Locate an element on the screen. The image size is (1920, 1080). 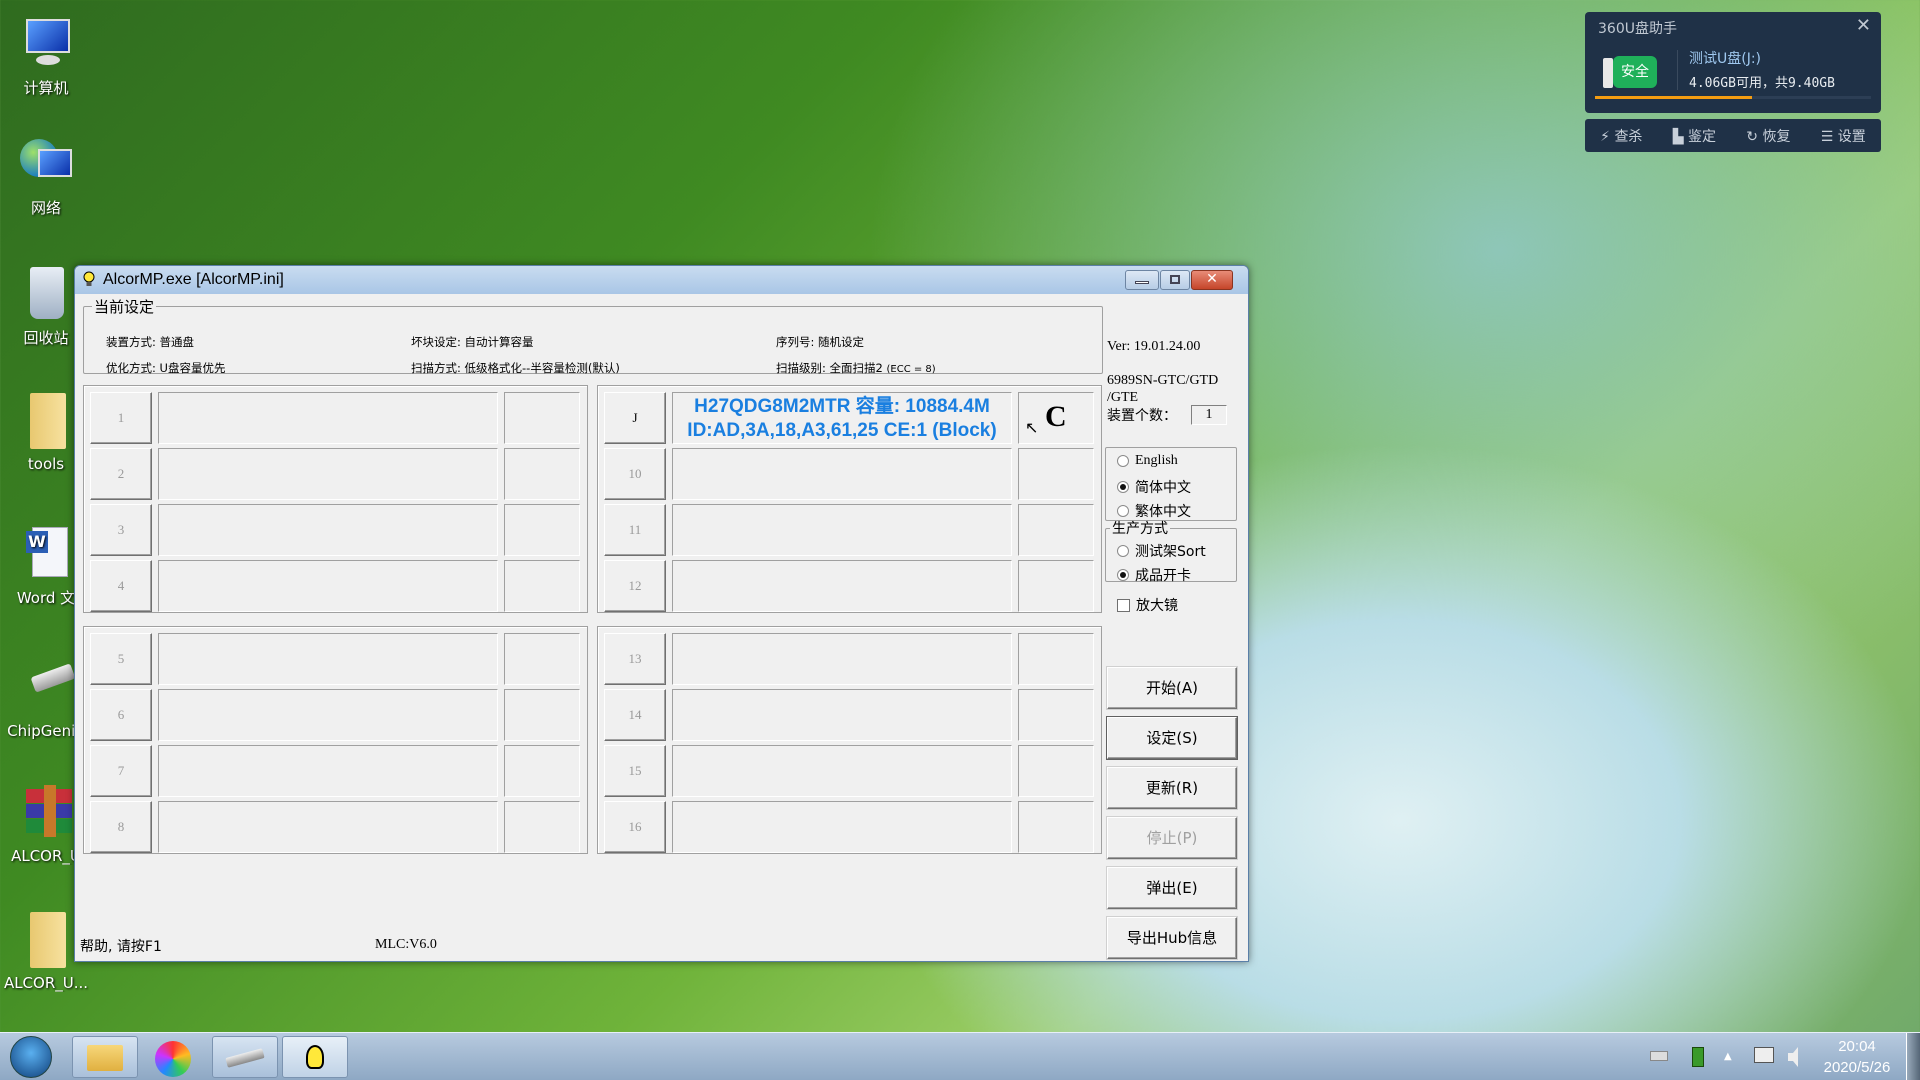
port-button: J is located at coordinates (635, 418).